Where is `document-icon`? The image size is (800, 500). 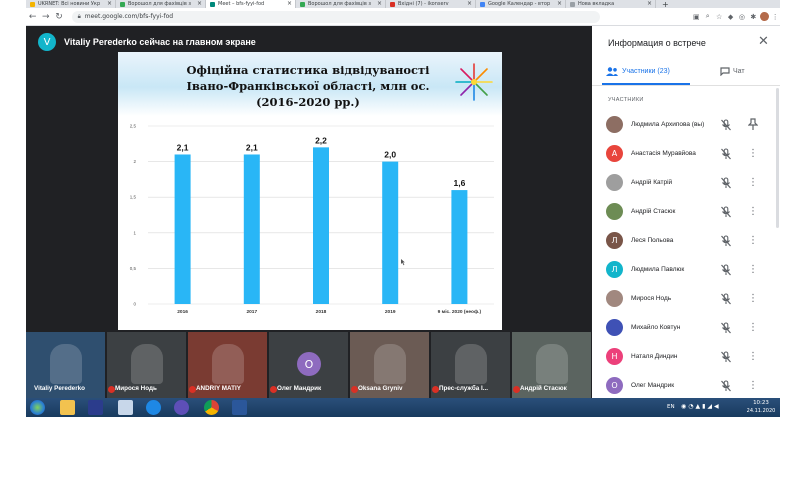 document-icon is located at coordinates (125, 407).